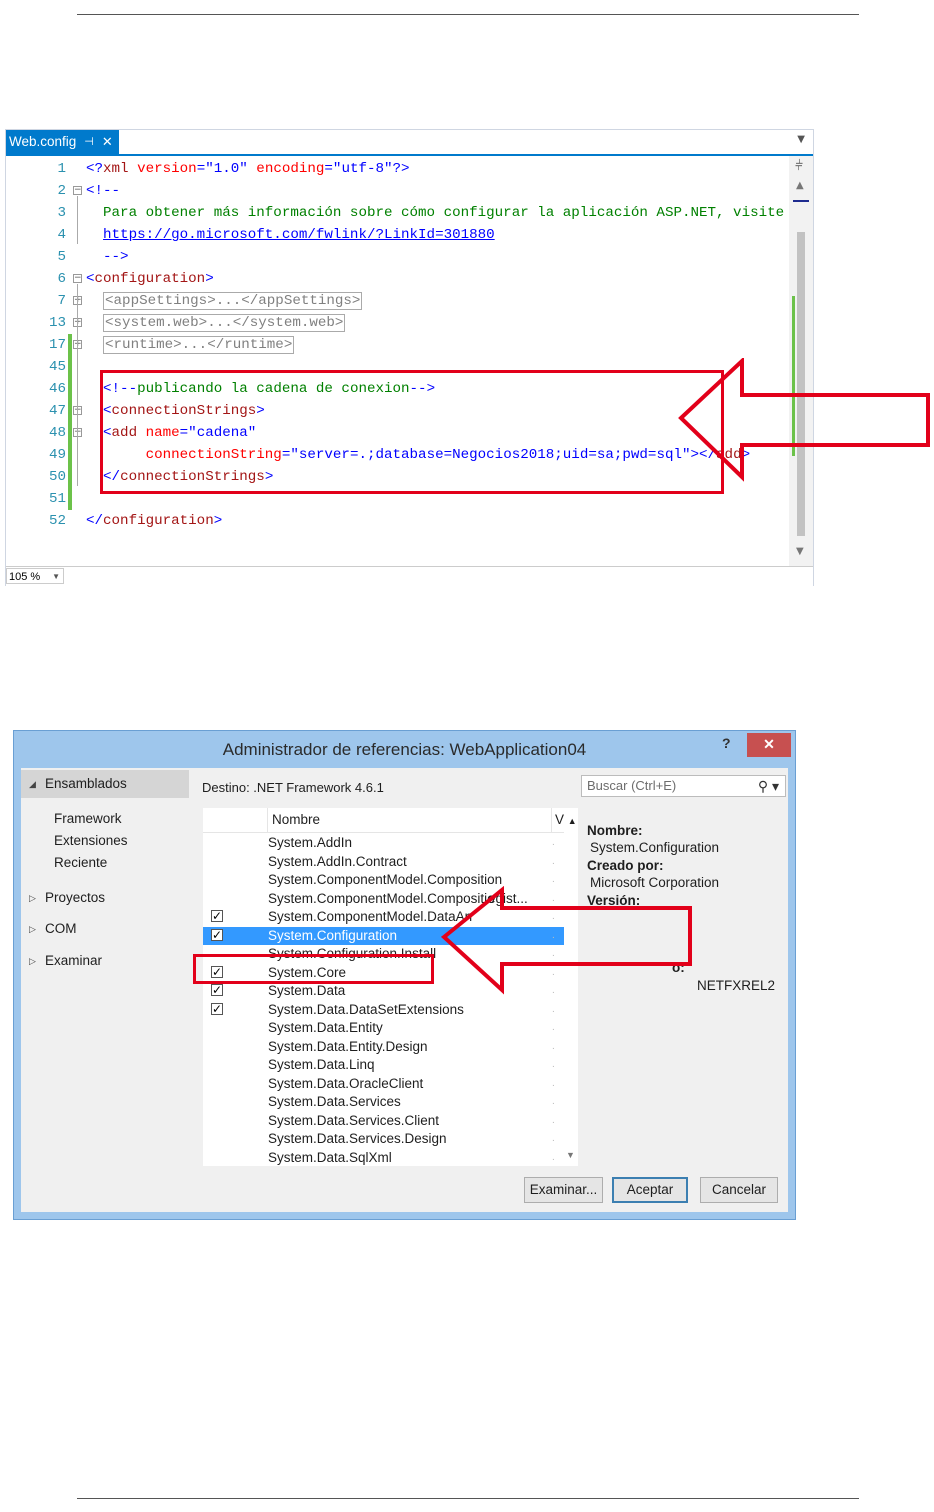 The image size is (934, 1512). What do you see at coordinates (768, 786) in the screenshot?
I see `search-icon: ⚲ ▾` at bounding box center [768, 786].